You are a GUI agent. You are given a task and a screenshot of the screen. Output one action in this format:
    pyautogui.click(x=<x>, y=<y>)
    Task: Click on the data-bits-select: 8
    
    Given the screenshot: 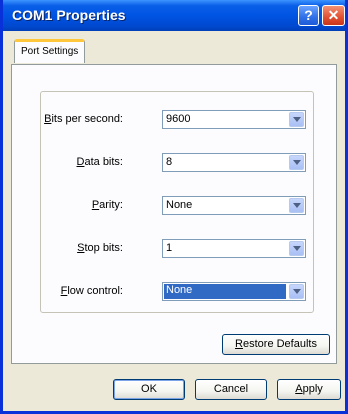 What is the action you would take?
    pyautogui.click(x=234, y=162)
    